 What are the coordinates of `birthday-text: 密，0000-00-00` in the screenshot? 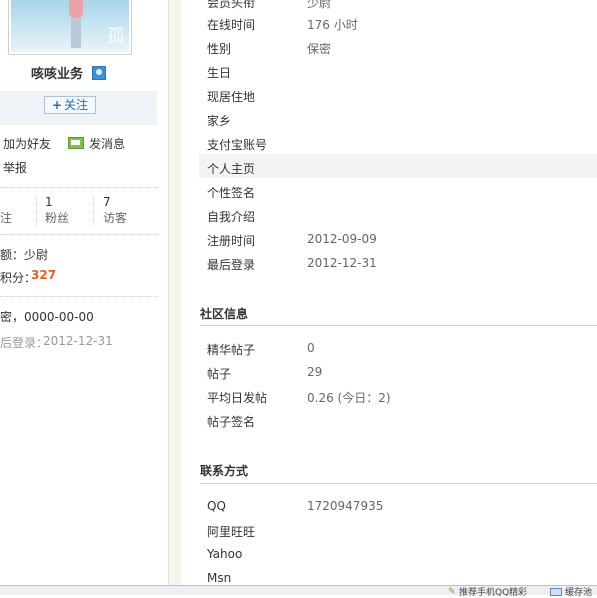 It's located at (47, 317).